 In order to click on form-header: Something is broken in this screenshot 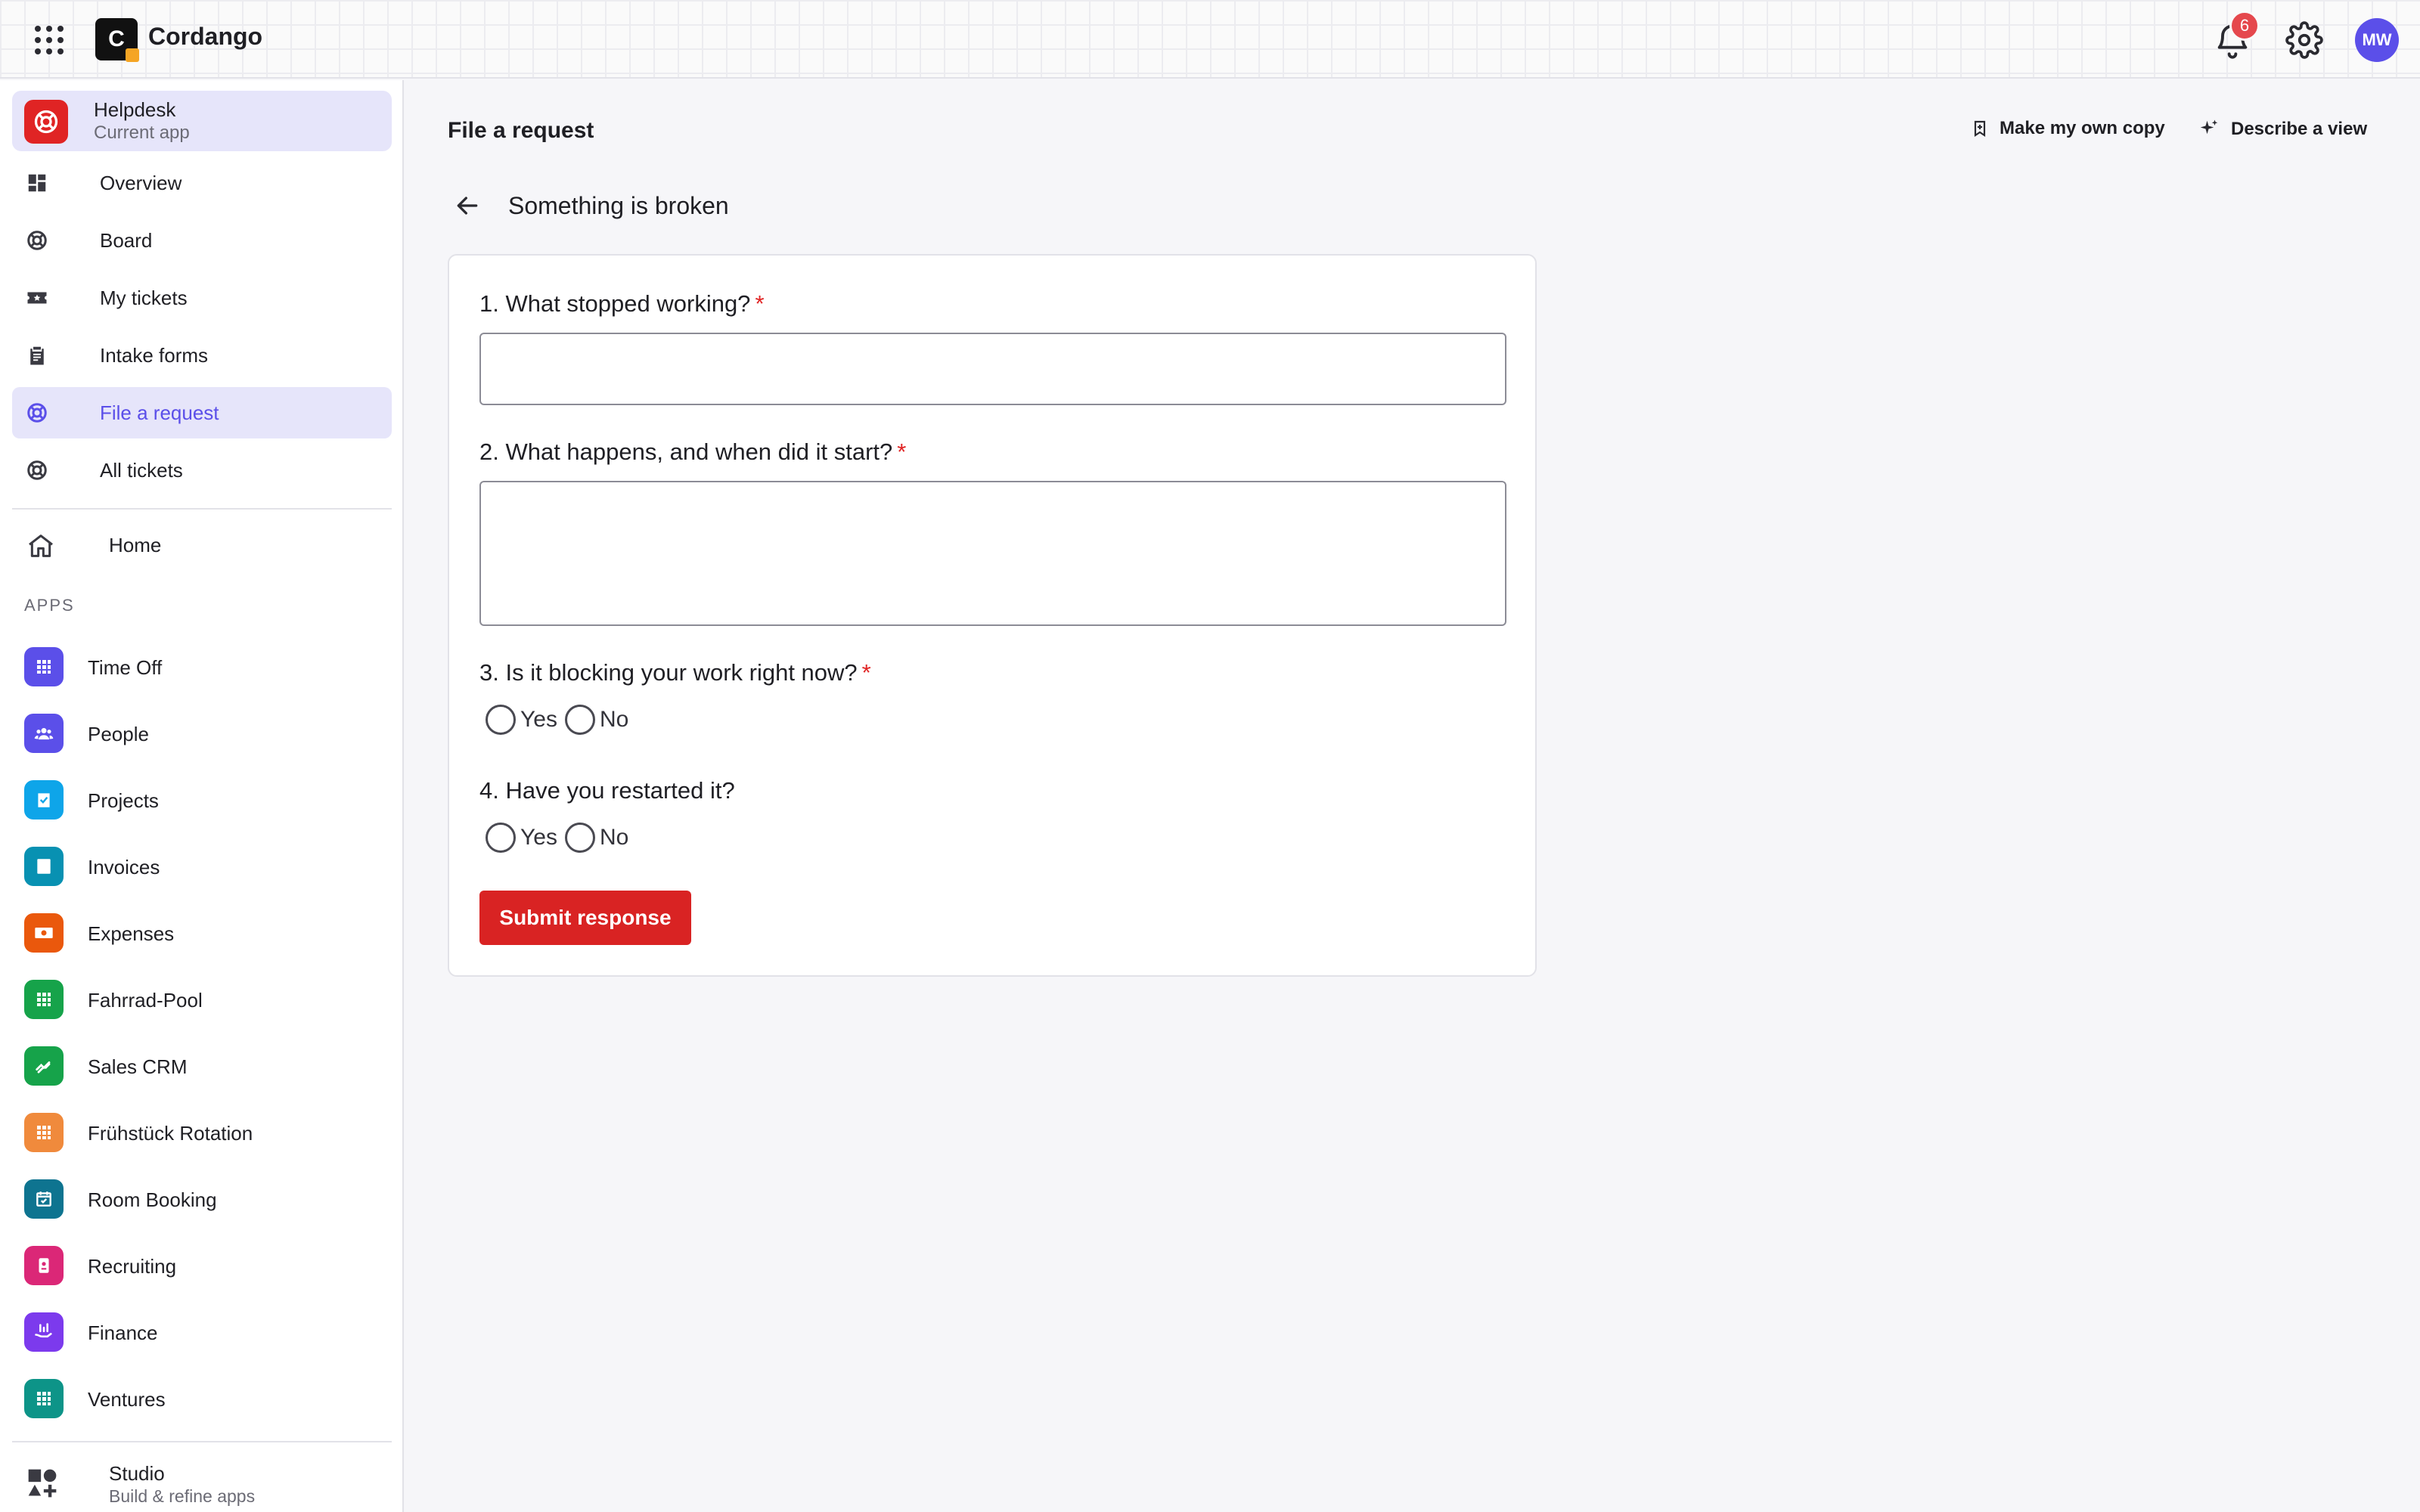, I will do `click(588, 205)`.